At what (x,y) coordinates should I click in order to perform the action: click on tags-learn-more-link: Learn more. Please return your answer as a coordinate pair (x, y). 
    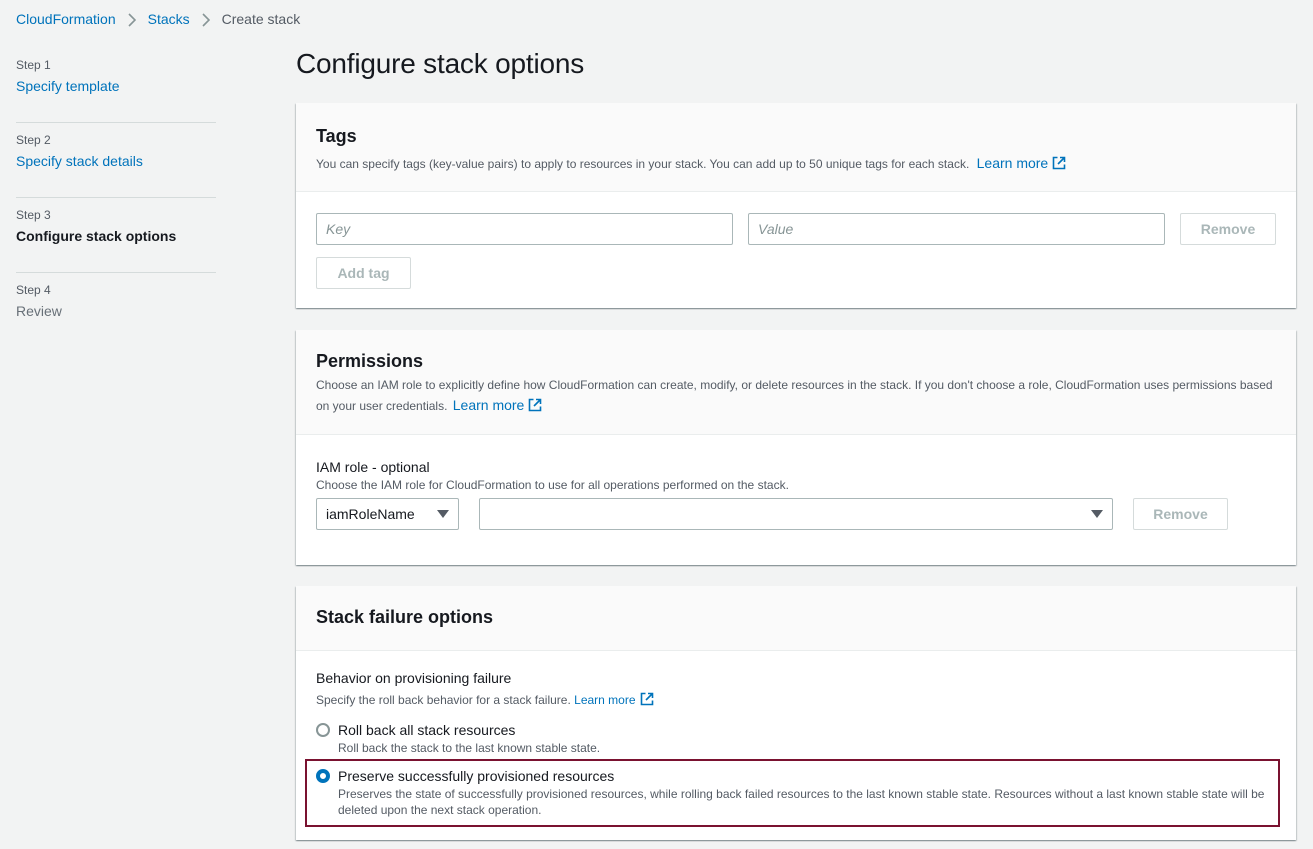
    Looking at the image, I should click on (1022, 163).